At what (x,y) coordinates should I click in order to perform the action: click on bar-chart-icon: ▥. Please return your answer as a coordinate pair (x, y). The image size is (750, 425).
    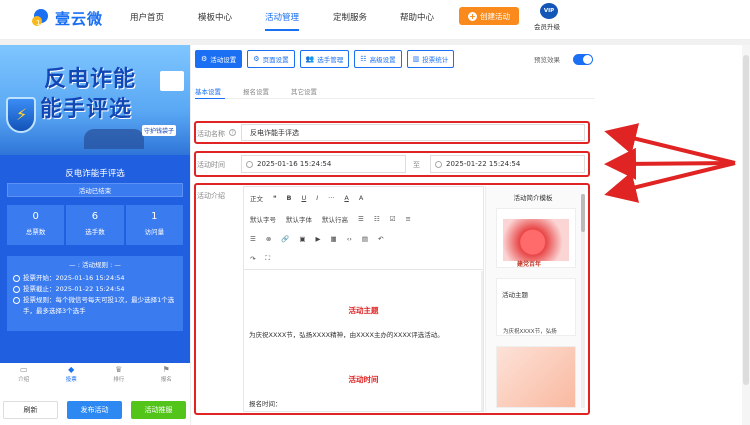
    Looking at the image, I should click on (416, 59).